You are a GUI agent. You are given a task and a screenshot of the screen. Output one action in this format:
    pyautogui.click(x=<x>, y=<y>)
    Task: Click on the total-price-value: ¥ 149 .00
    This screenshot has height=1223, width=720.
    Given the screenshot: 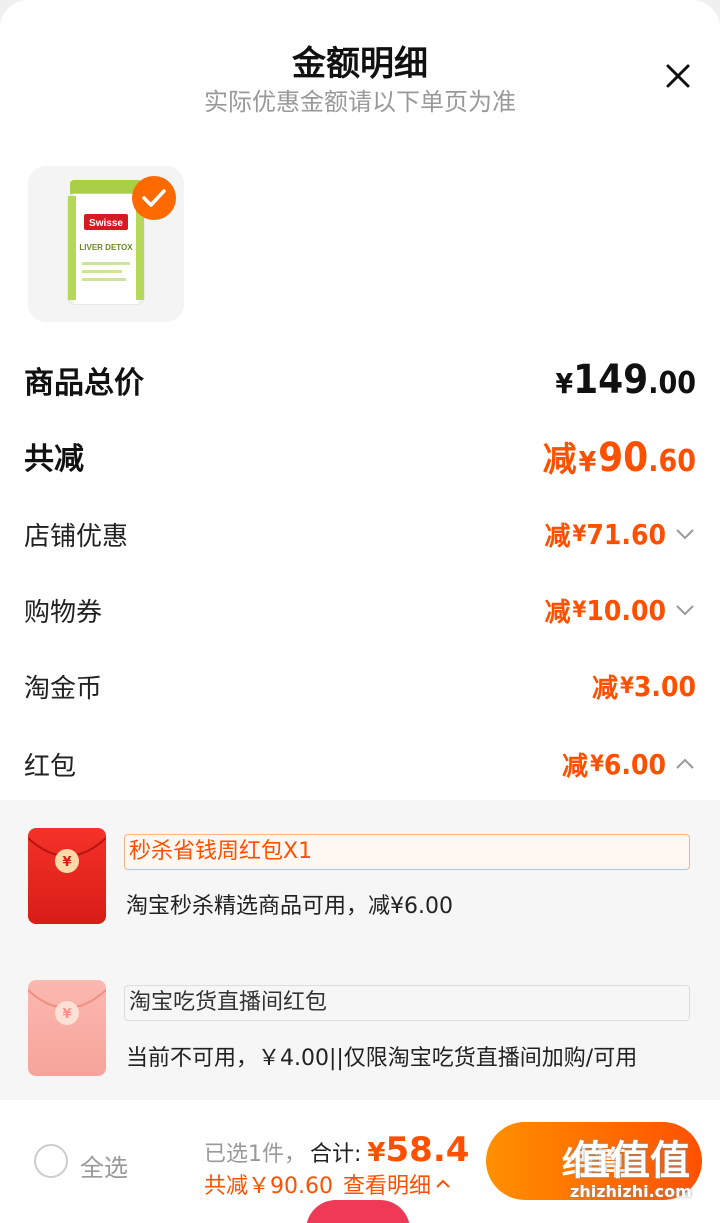 What is the action you would take?
    pyautogui.click(x=626, y=380)
    